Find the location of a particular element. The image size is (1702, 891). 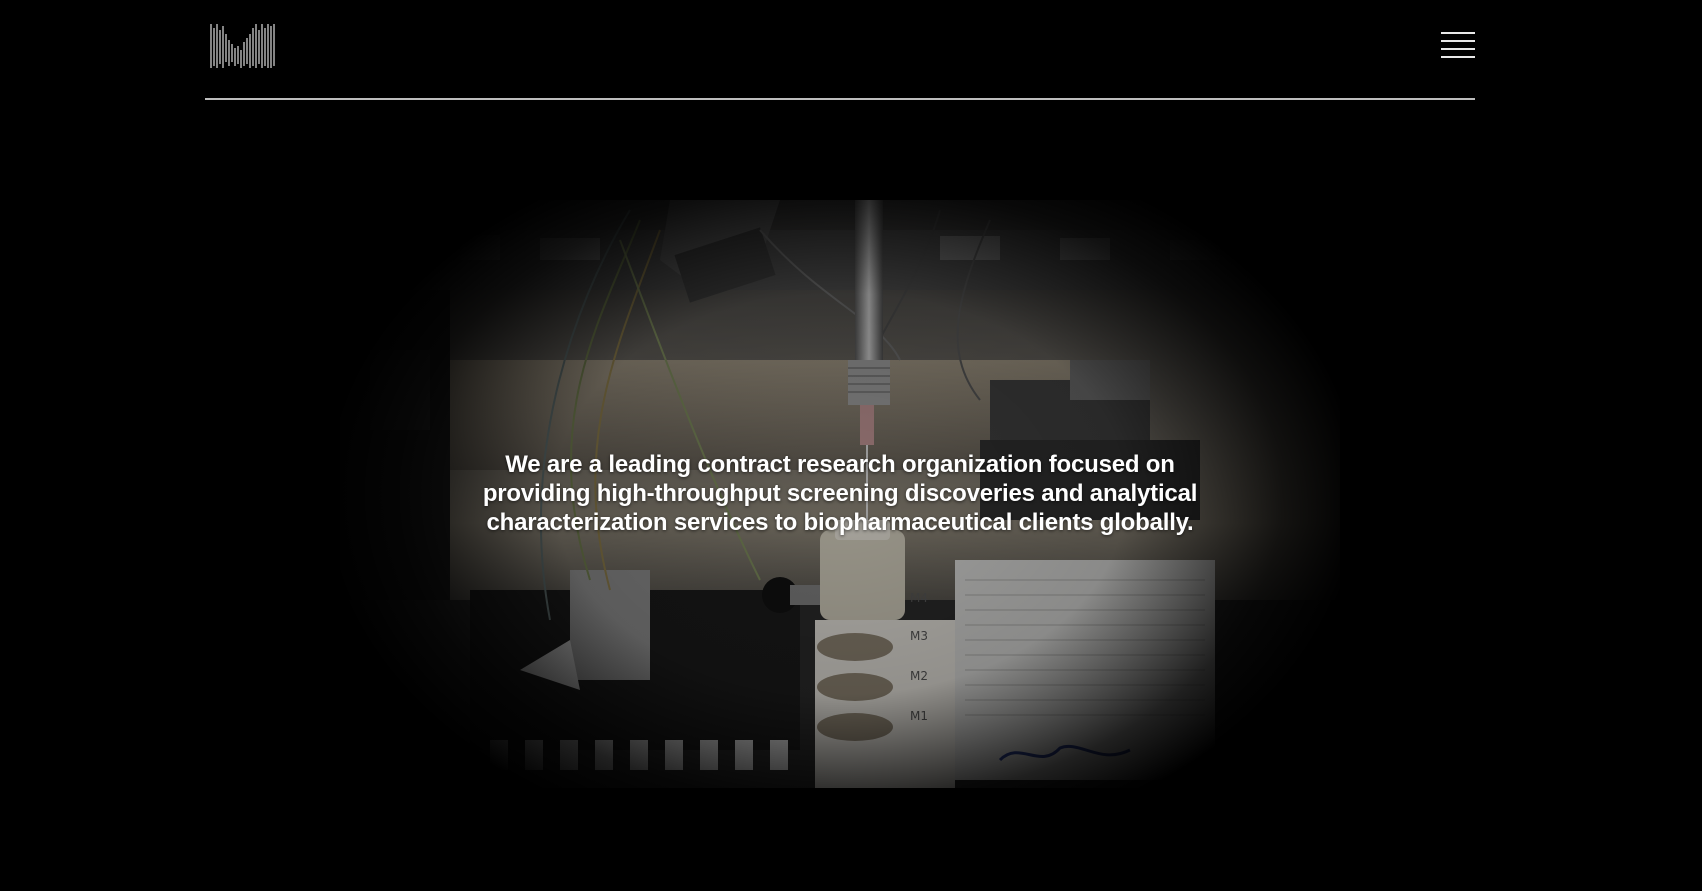

svg-text: M4 is located at coordinates (919, 598).